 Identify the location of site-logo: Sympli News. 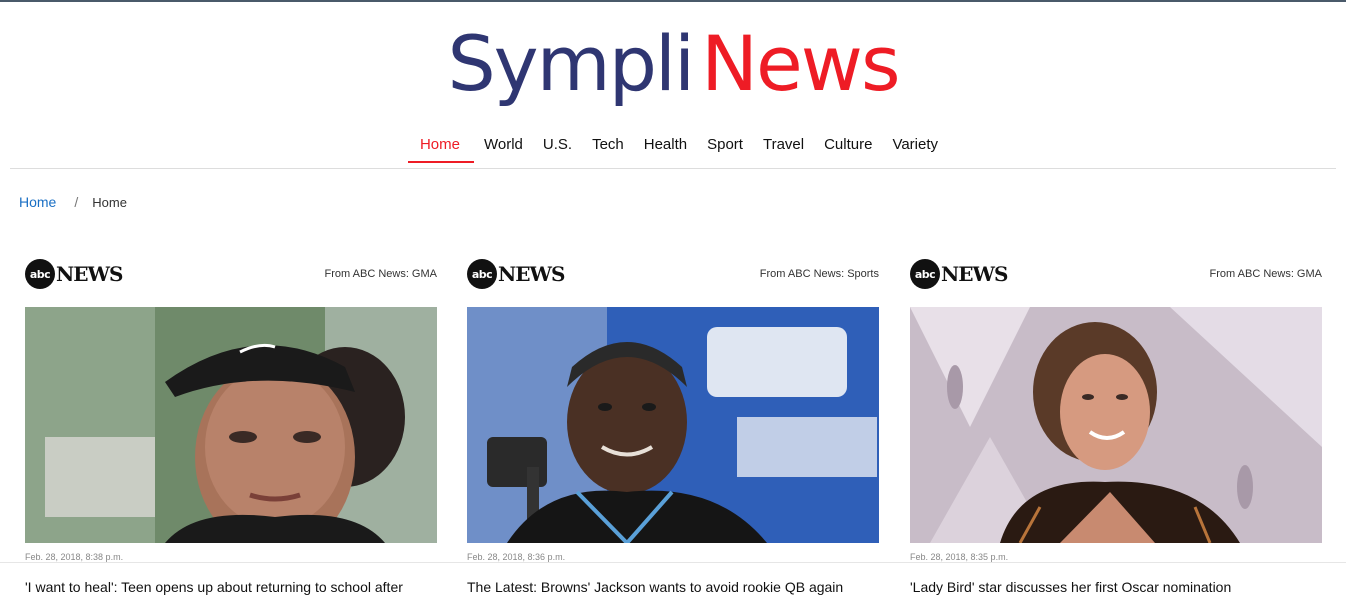
(673, 64).